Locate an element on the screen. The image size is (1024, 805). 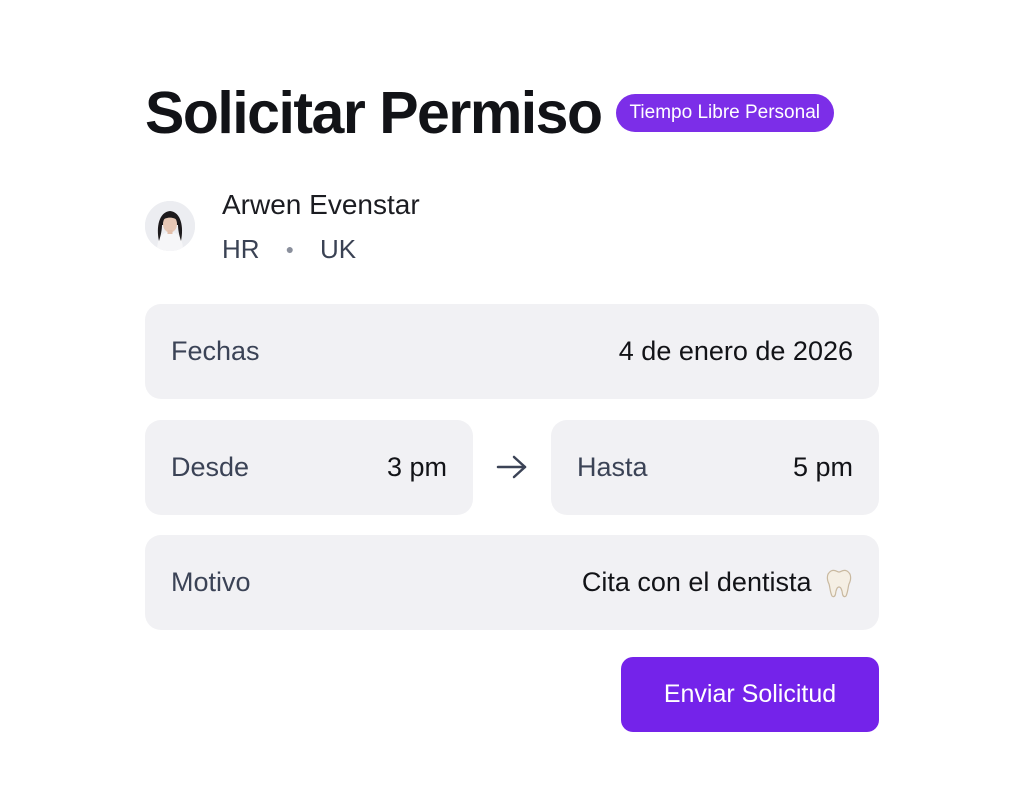
arrow-right-icon is located at coordinates (511, 467).